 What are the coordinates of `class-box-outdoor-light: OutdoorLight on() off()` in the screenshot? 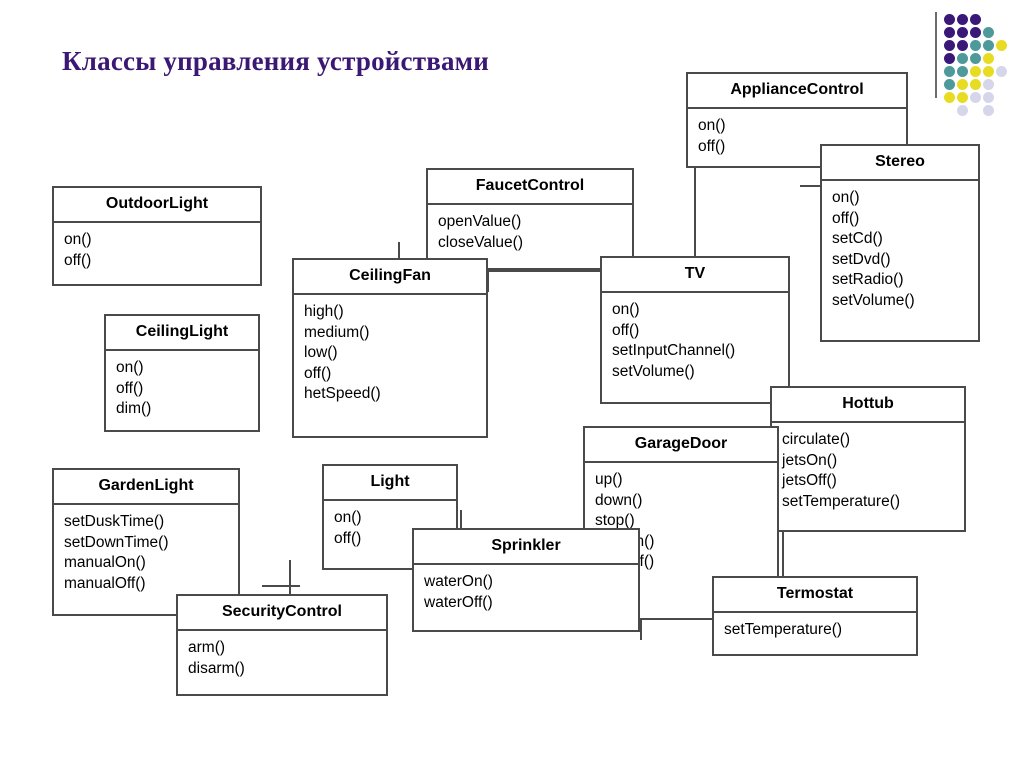 It's located at (157, 236).